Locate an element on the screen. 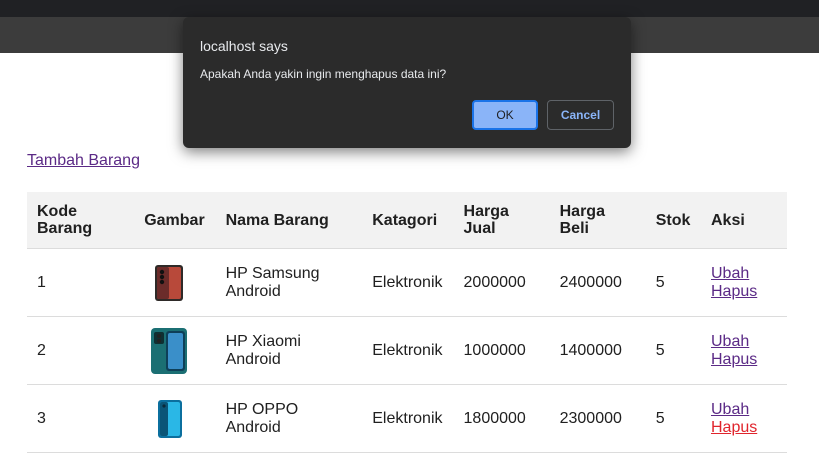 The width and height of the screenshot is (819, 467). phone-oppo-icon is located at coordinates (170, 418).